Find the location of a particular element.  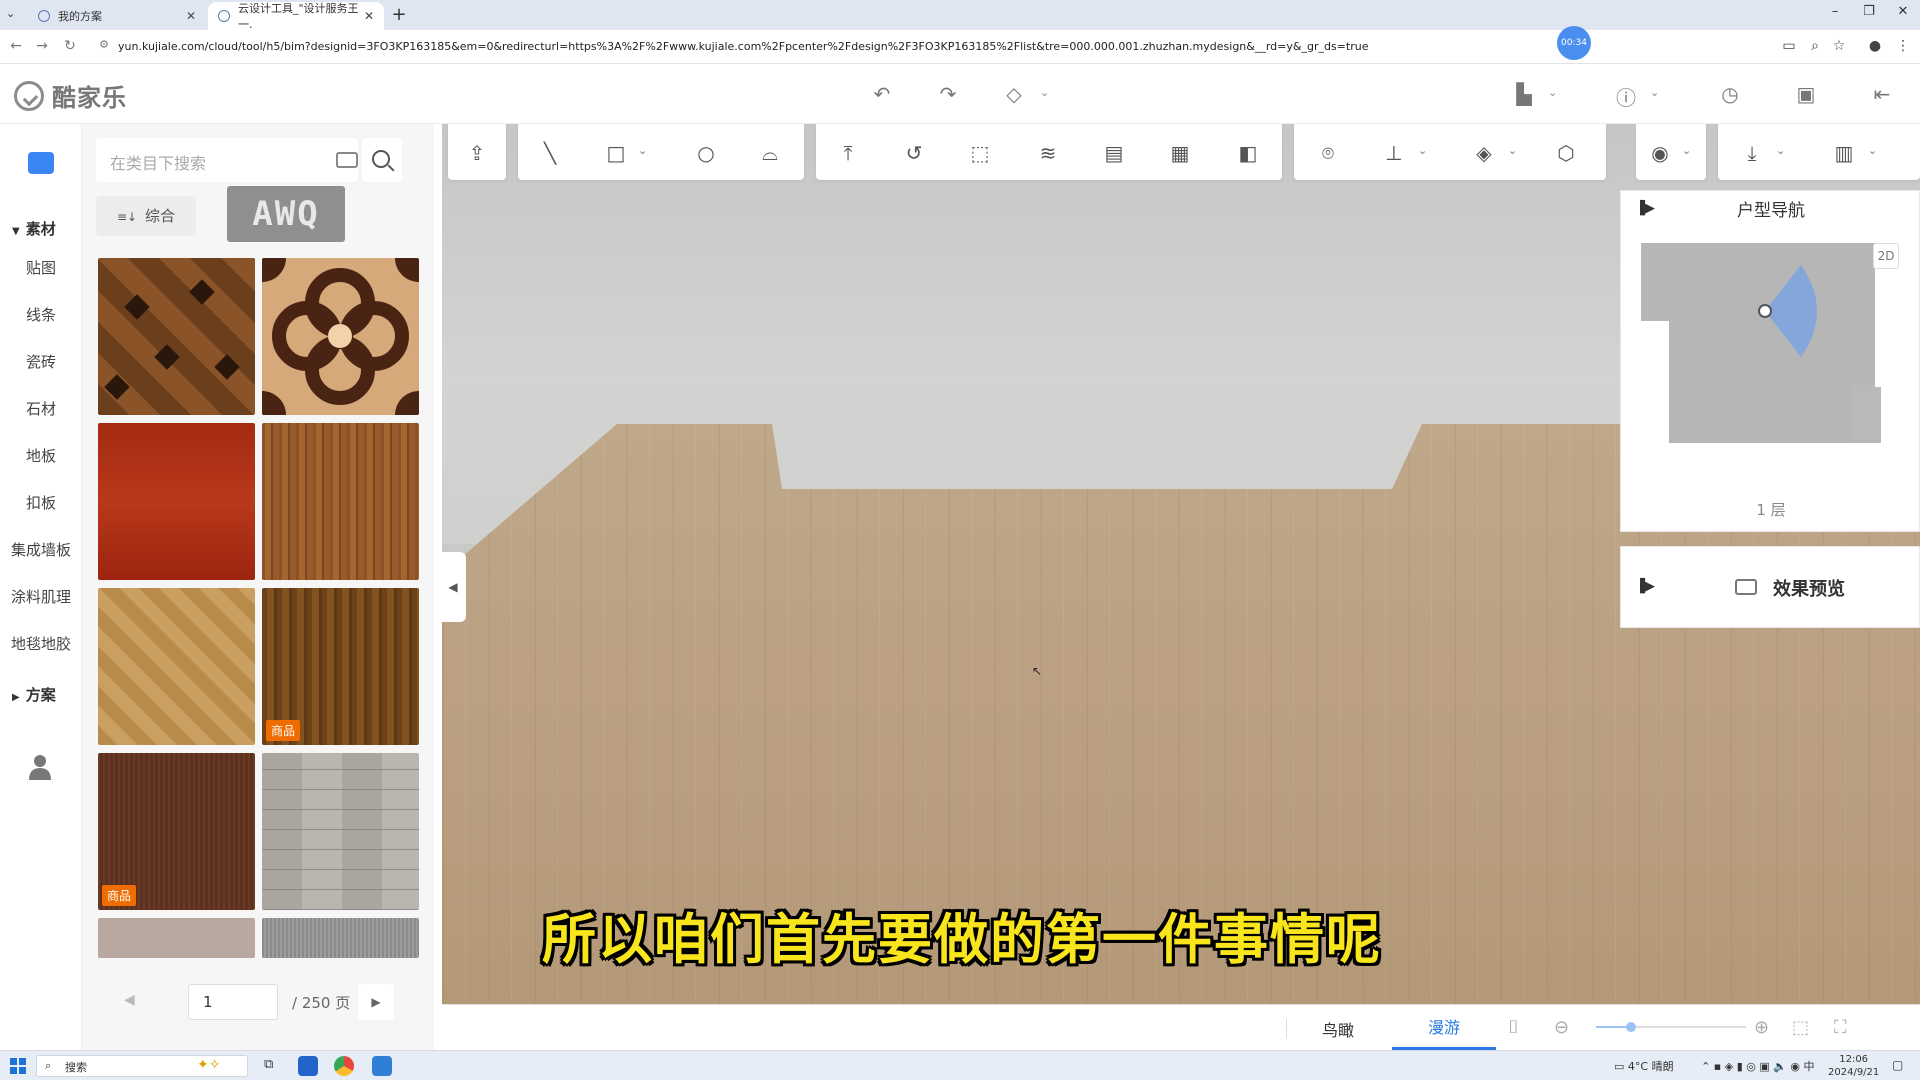

rectangle-tool-icon: □ is located at coordinates (616, 153).